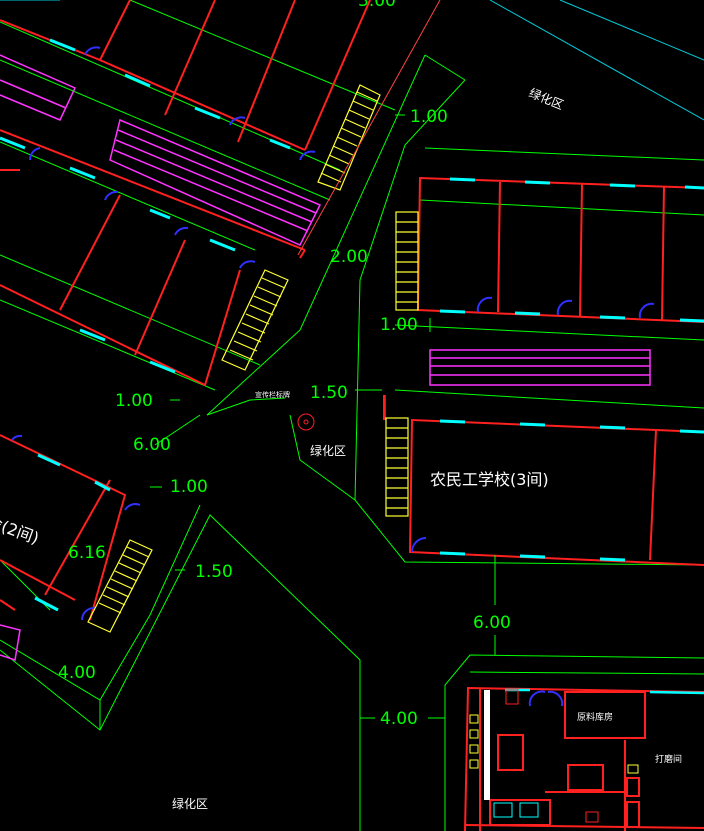 This screenshot has width=704, height=831. Describe the element at coordinates (668, 759) in the screenshot. I see `label-workshop: 打磨间` at that location.